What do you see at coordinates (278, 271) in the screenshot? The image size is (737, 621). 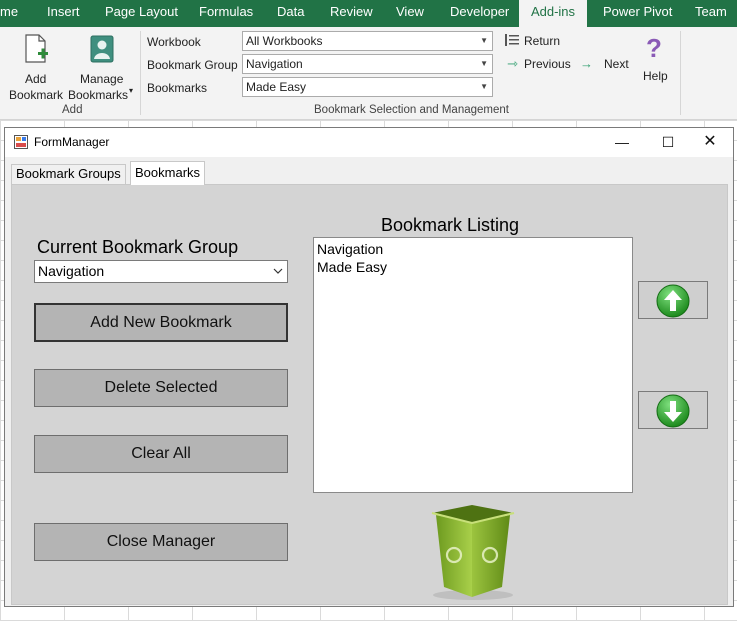 I see `chevron-down-icon` at bounding box center [278, 271].